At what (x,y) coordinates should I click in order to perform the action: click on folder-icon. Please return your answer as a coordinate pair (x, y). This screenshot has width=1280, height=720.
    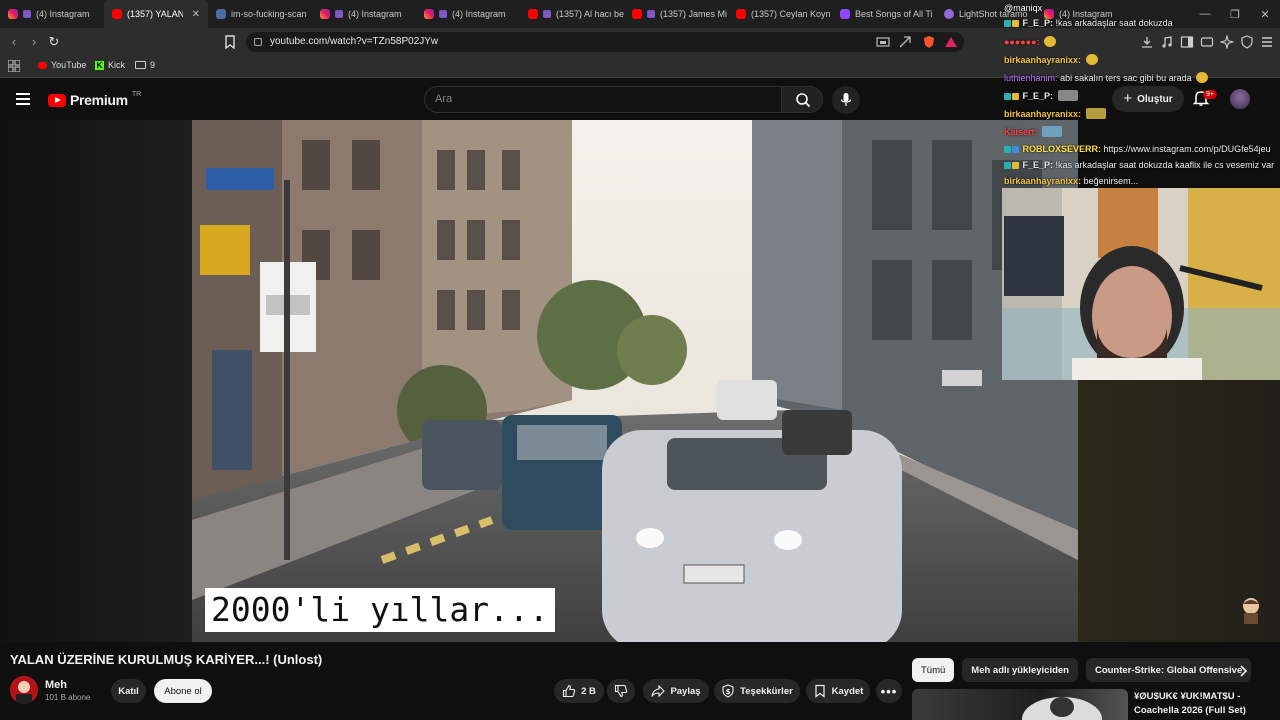
    Looking at the image, I should click on (140, 65).